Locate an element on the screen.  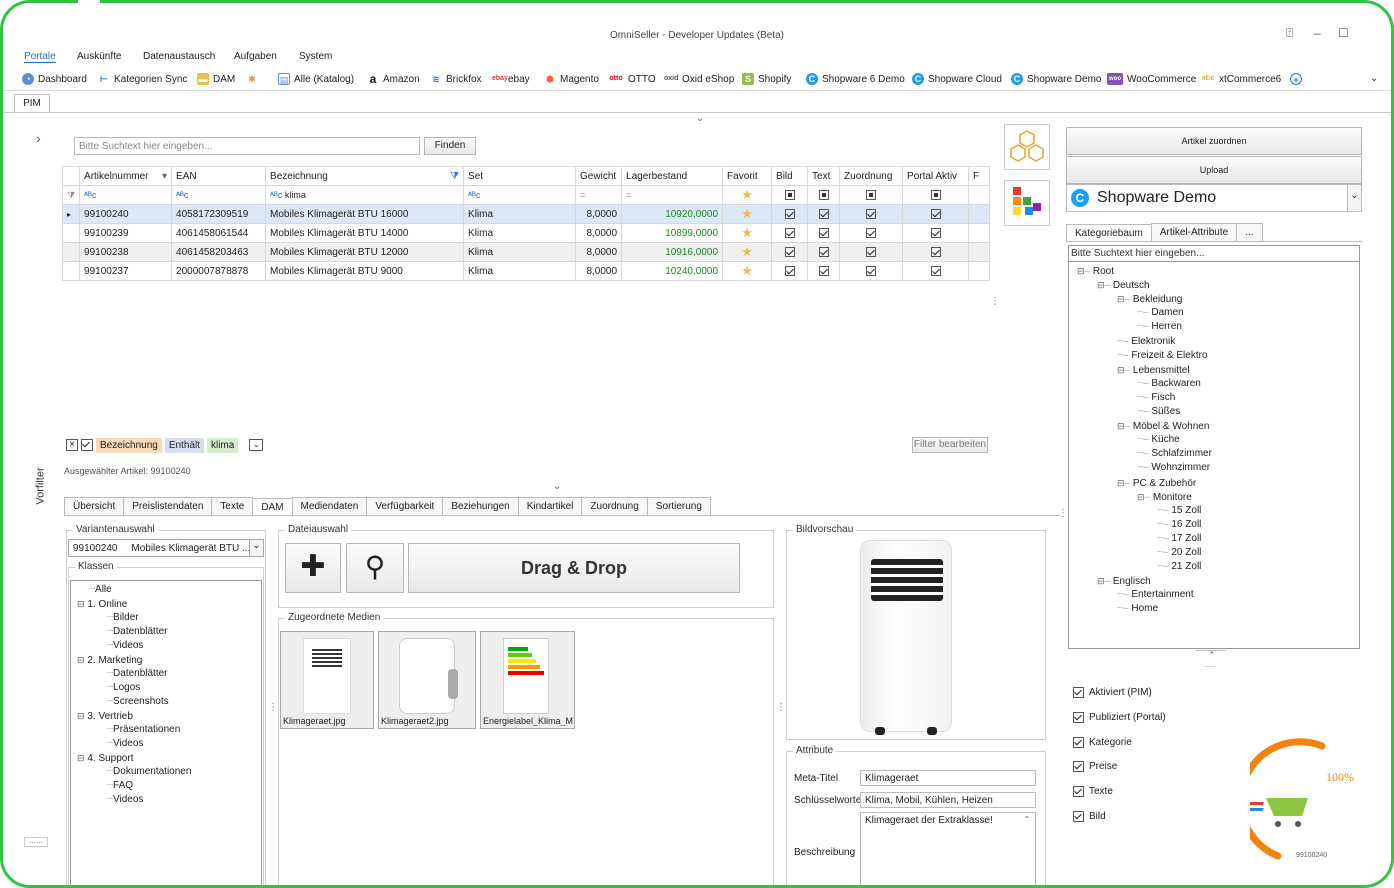
col-f: F is located at coordinates (979, 176).